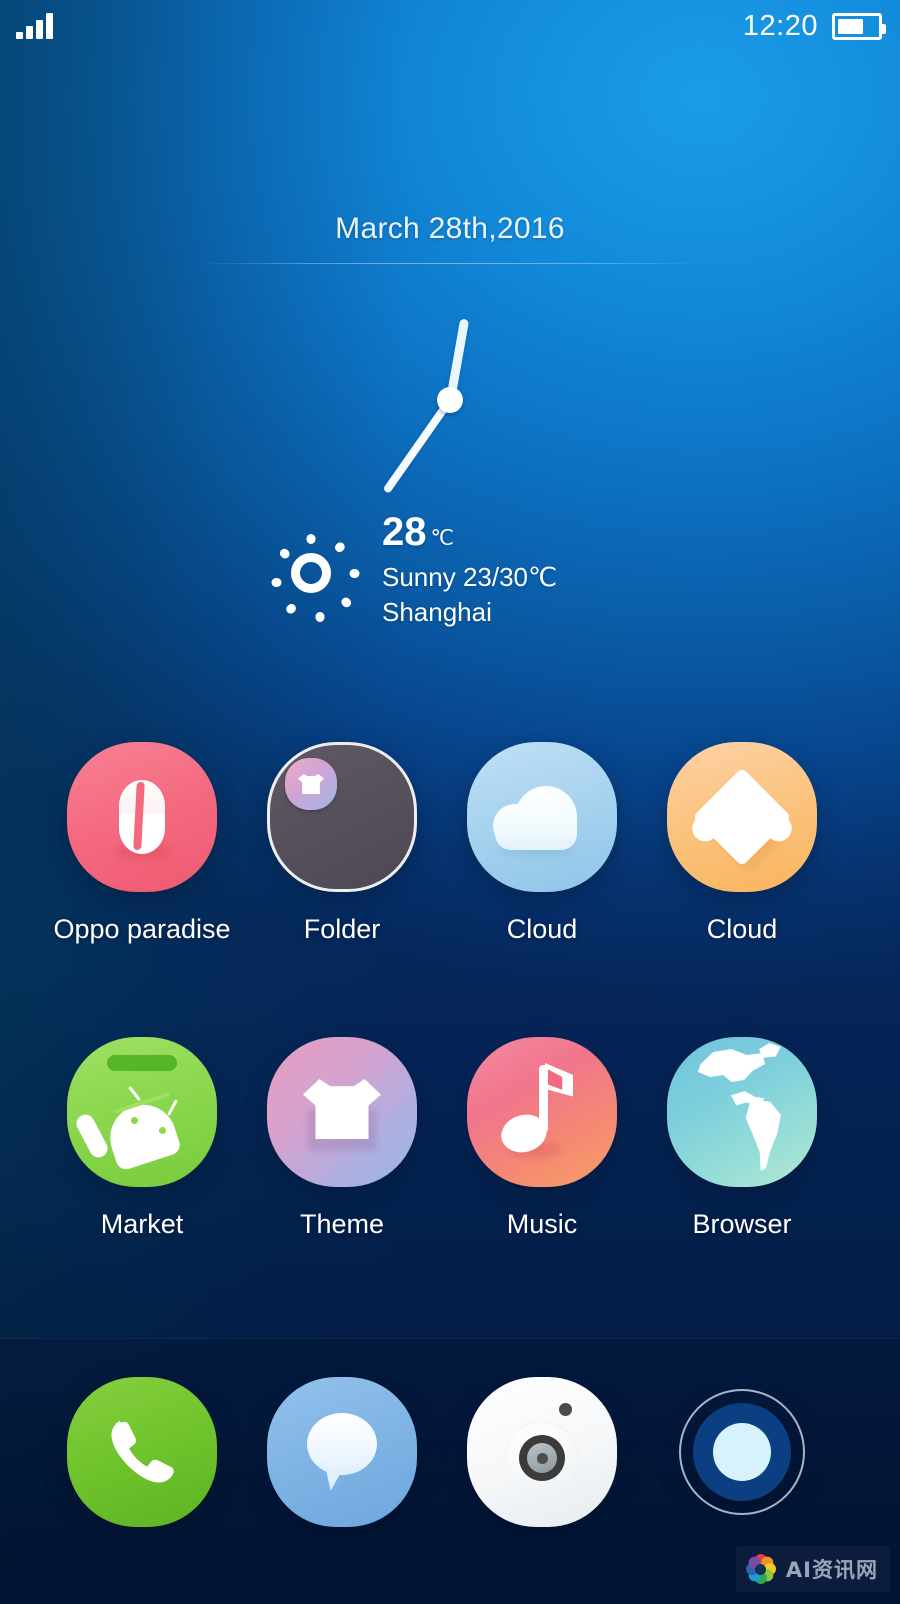 Image resolution: width=900 pixels, height=1604 pixels. What do you see at coordinates (469, 532) in the screenshot?
I see `temperature-line: 28 ℃` at bounding box center [469, 532].